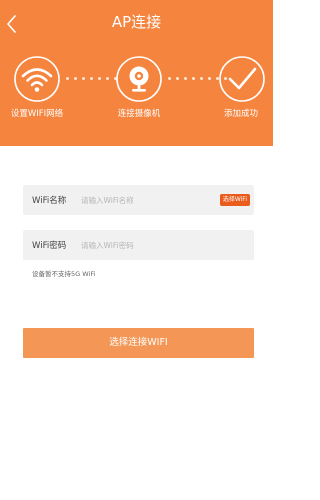  Describe the element at coordinates (234, 200) in the screenshot. I see `select-wifi-button: 选择WiFi` at that location.